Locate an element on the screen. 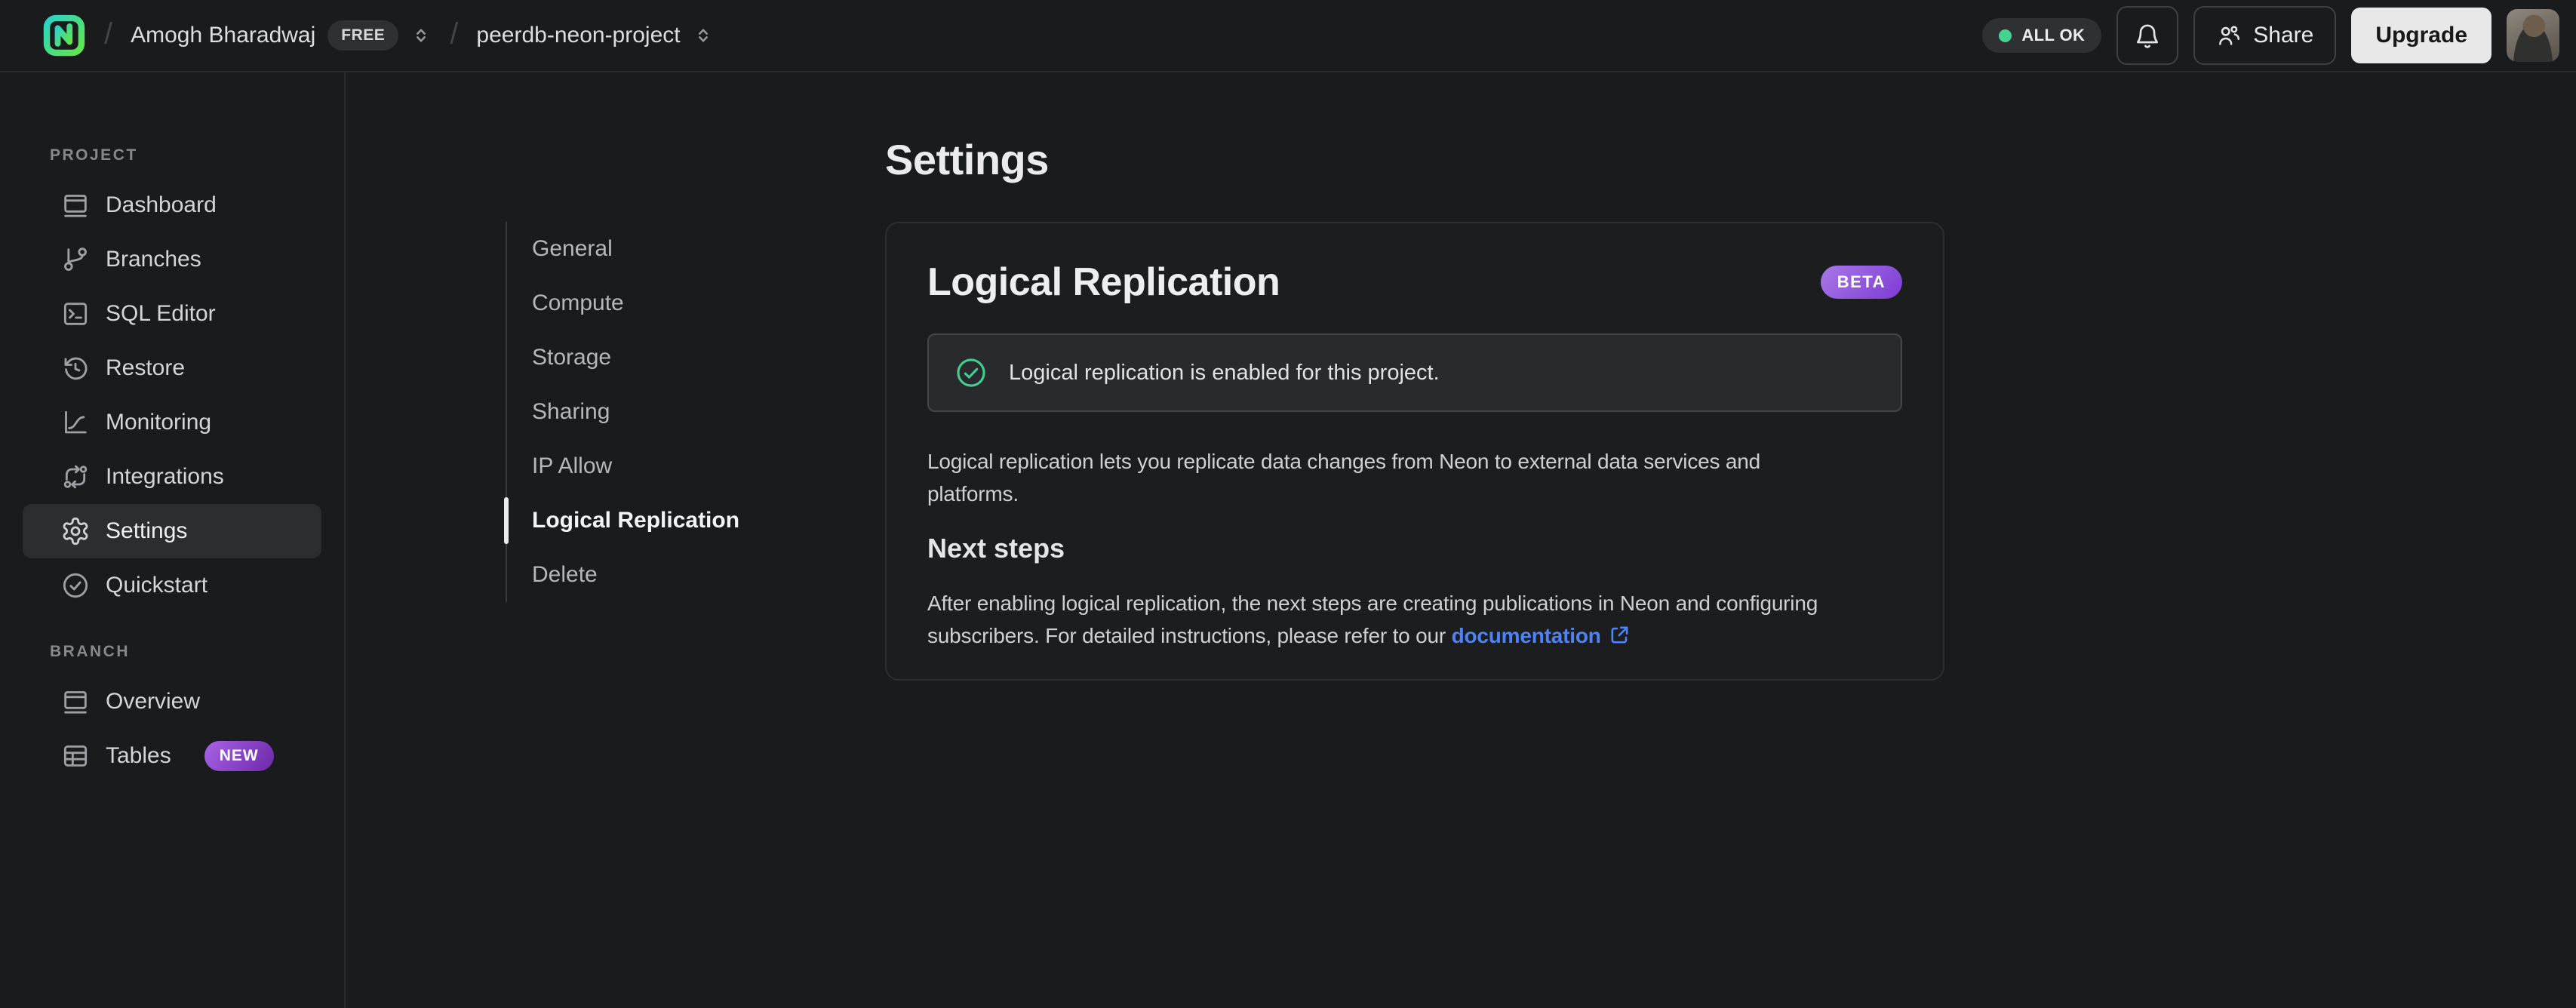 The width and height of the screenshot is (2576, 1008). topbar-actions: ALL OK Share Upgrade is located at coordinates (2270, 35).